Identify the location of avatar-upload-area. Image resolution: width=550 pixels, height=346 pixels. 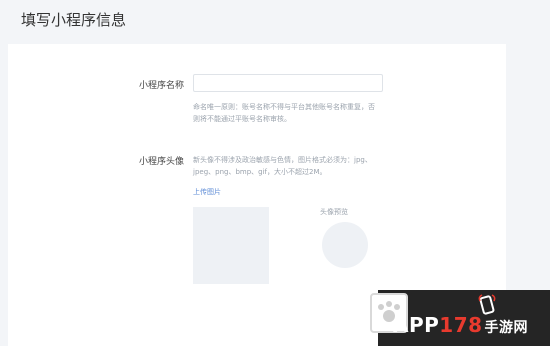
(231, 245).